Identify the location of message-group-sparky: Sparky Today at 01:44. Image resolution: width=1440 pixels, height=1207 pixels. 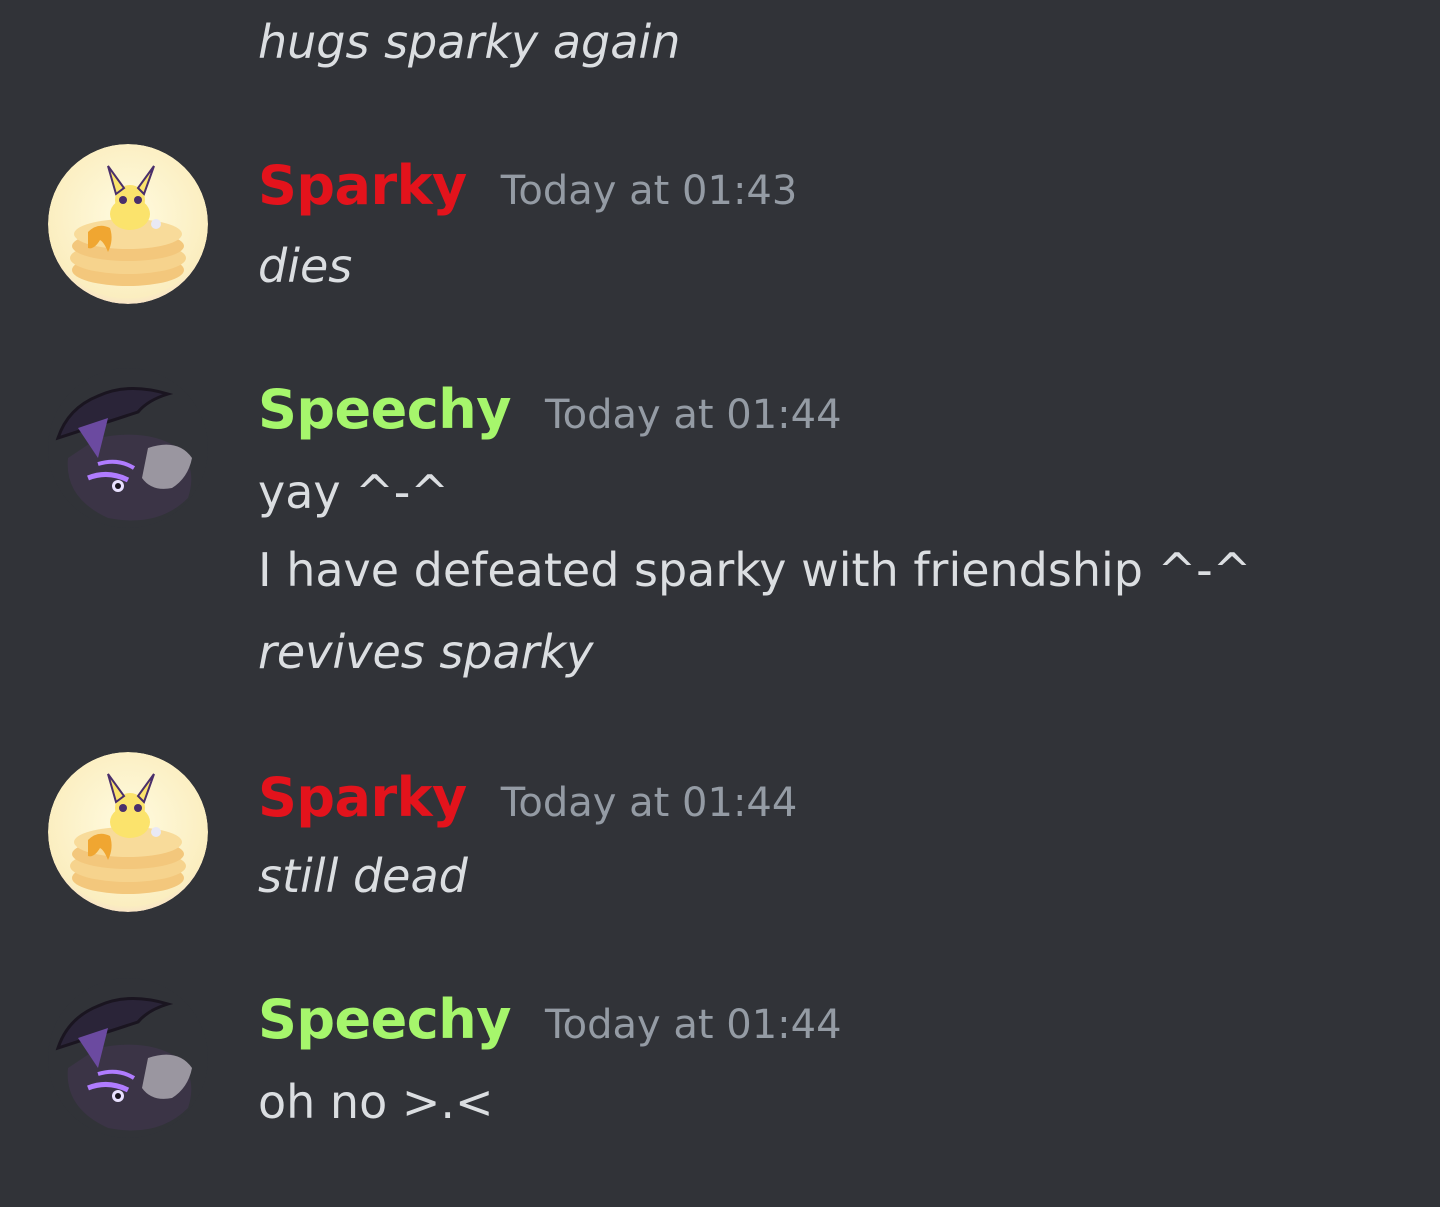
(720, 837).